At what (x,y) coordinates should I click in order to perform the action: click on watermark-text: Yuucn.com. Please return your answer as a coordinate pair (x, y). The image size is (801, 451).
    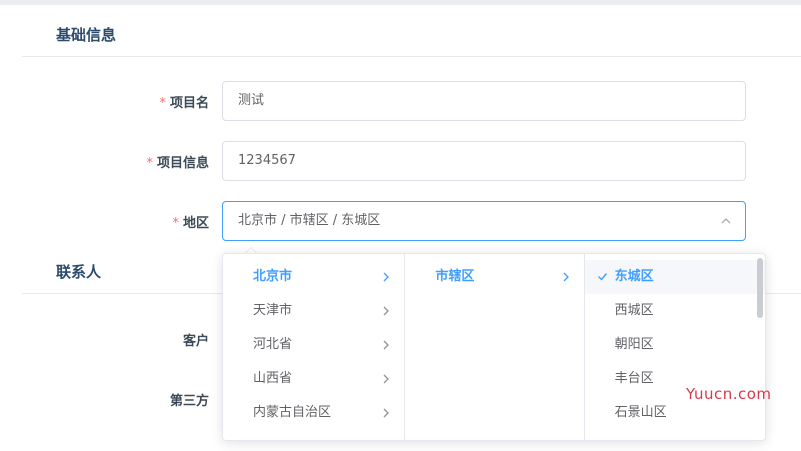
    Looking at the image, I should click on (729, 394).